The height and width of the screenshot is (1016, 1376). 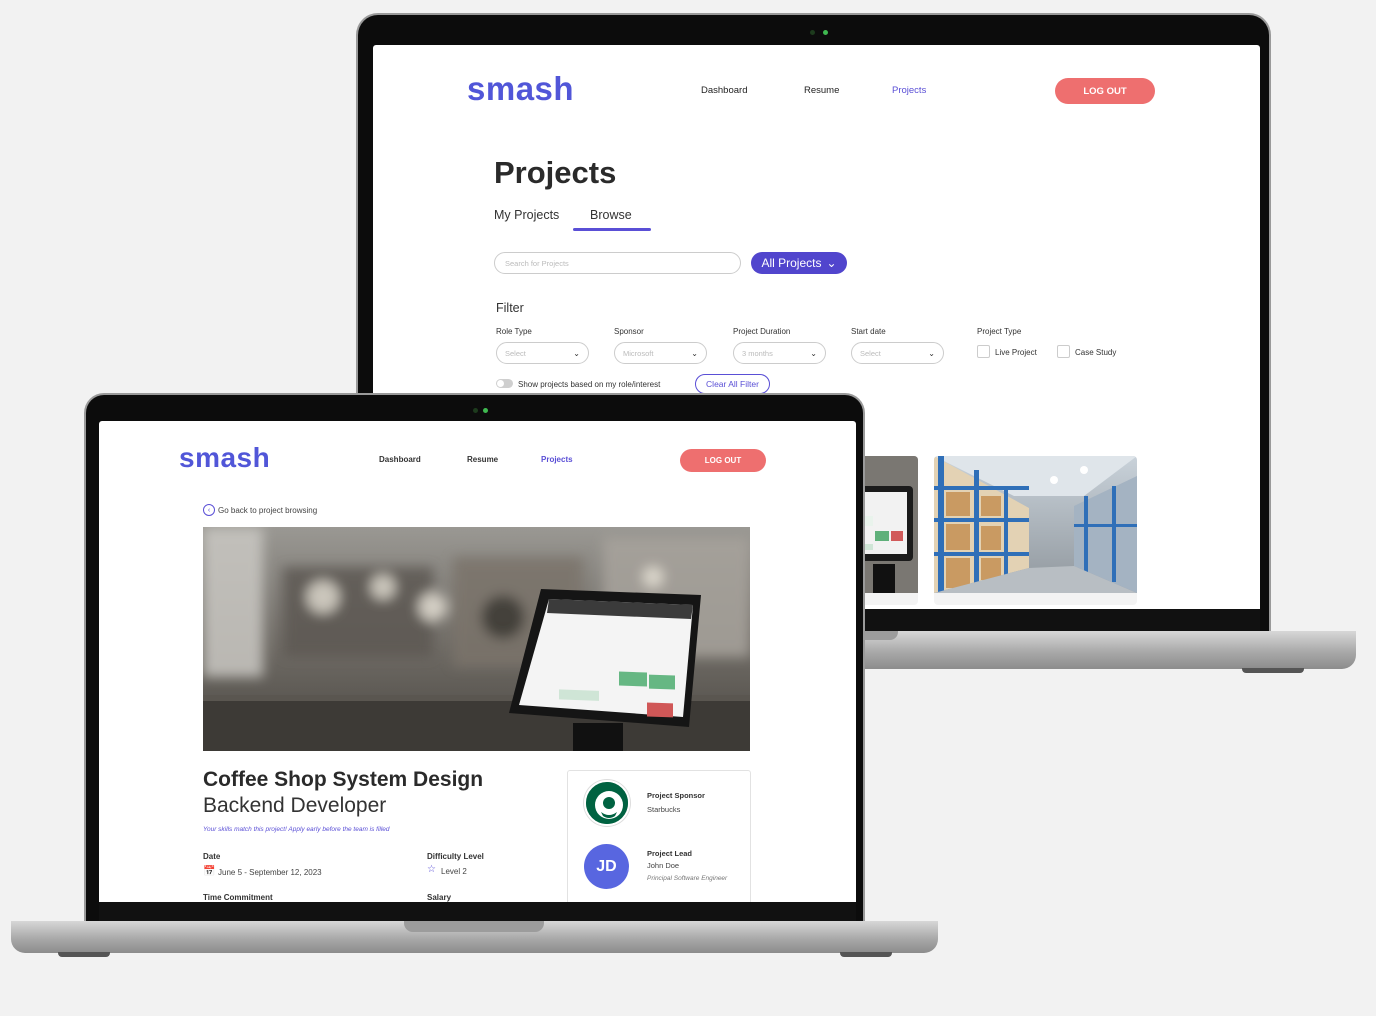 I want to click on duration-select: 3 months ⌄, so click(x=779, y=353).